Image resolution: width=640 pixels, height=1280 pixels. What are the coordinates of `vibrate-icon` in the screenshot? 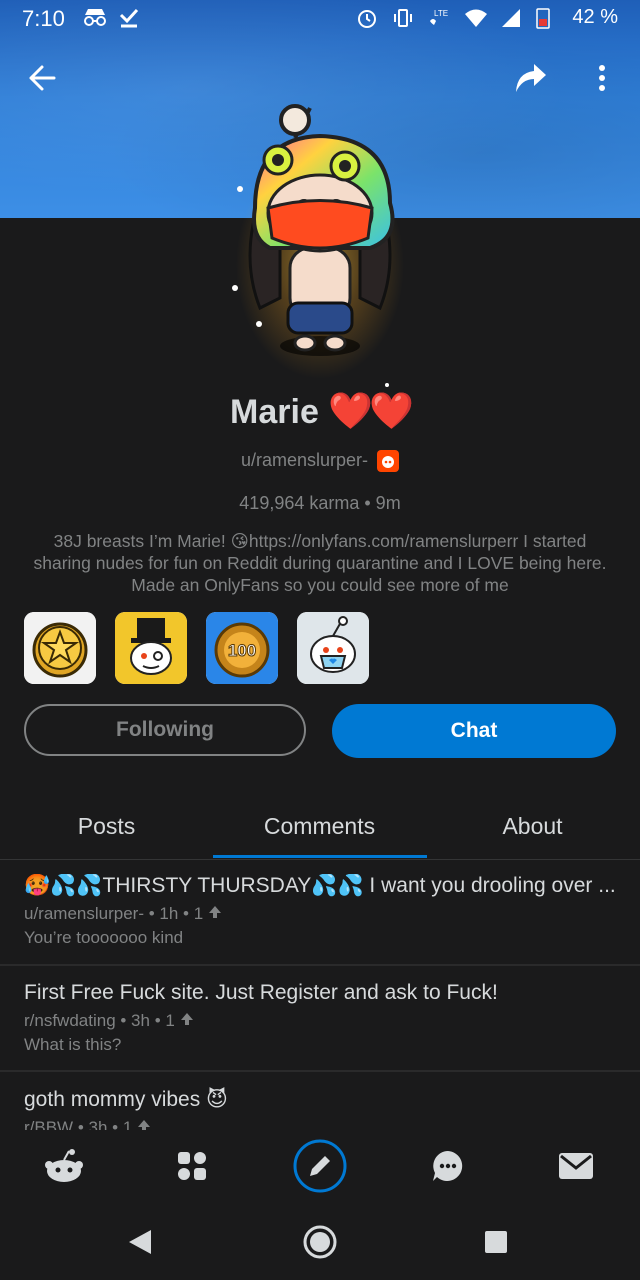 It's located at (403, 18).